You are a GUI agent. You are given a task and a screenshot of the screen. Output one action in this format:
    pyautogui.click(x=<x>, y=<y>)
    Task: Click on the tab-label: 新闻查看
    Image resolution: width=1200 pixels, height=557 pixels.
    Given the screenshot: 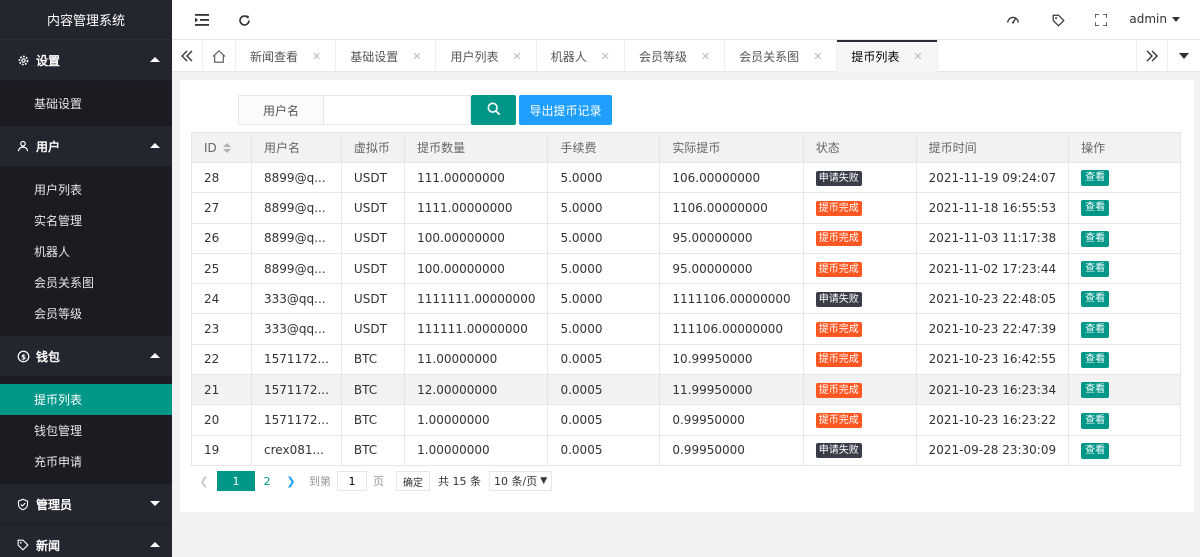 What is the action you would take?
    pyautogui.click(x=274, y=56)
    